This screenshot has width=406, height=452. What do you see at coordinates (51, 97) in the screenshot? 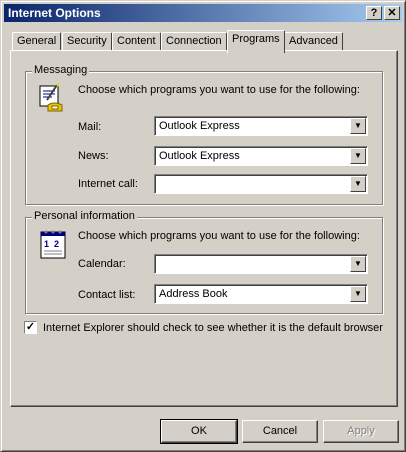
I see `mail-pen-phone-icon` at bounding box center [51, 97].